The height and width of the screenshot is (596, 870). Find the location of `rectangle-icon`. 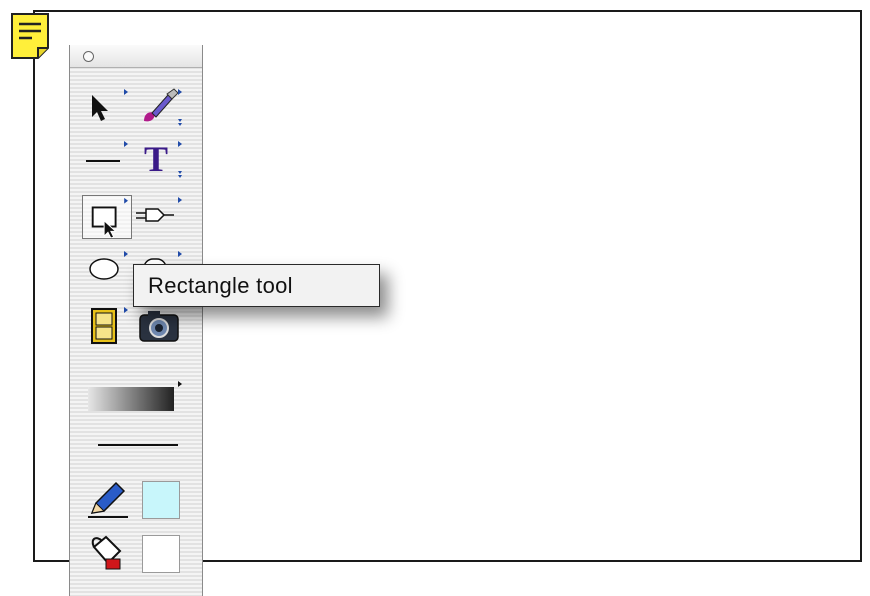

rectangle-icon is located at coordinates (107, 217).